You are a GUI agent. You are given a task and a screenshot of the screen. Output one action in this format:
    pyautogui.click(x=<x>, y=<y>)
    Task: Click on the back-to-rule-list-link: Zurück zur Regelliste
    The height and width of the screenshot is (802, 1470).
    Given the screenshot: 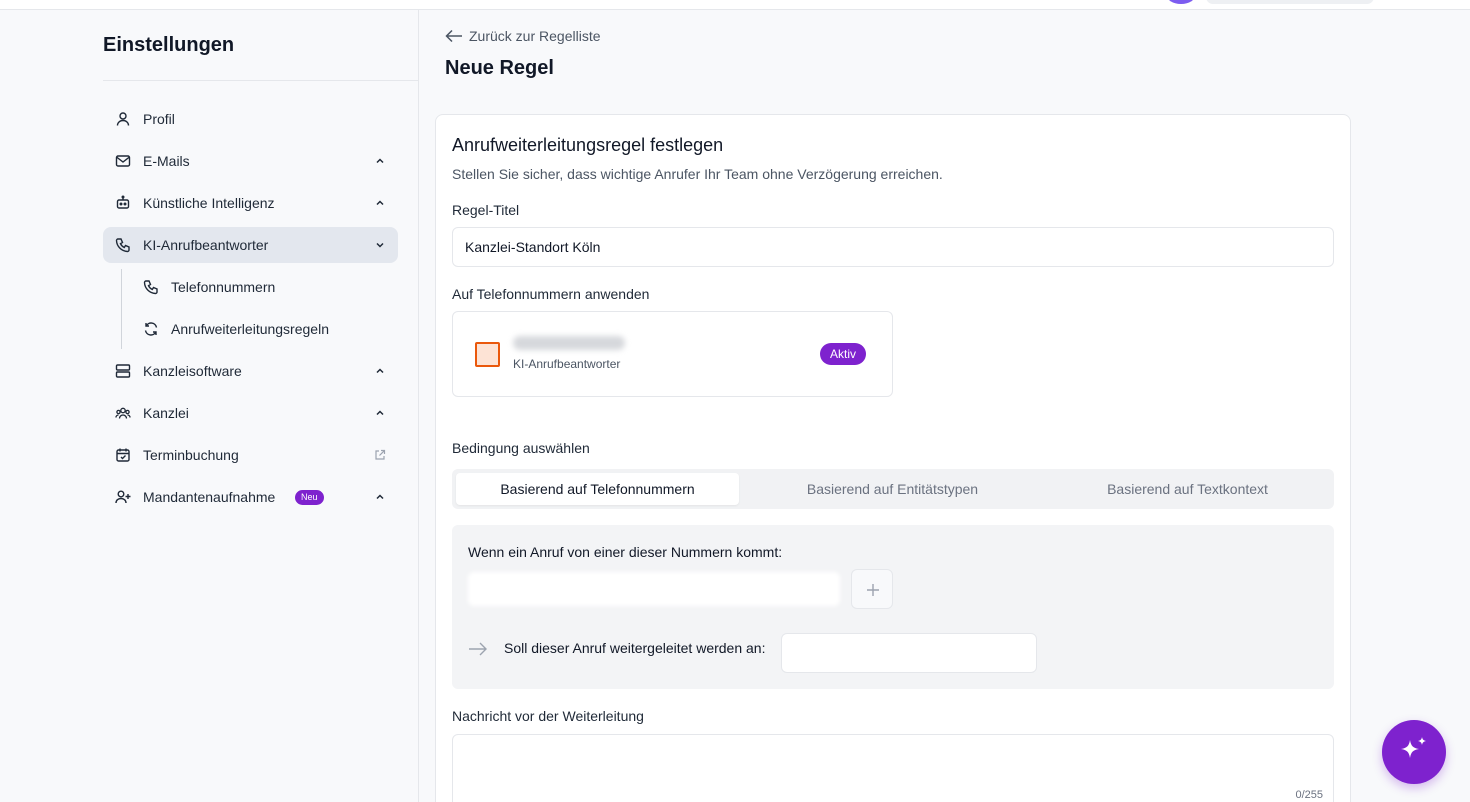 What is the action you would take?
    pyautogui.click(x=523, y=36)
    